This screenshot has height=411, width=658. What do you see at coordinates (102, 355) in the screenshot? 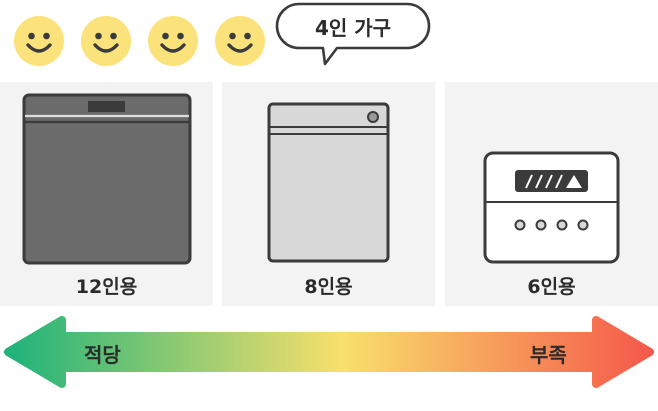
I see `scale-left-label: 적당` at bounding box center [102, 355].